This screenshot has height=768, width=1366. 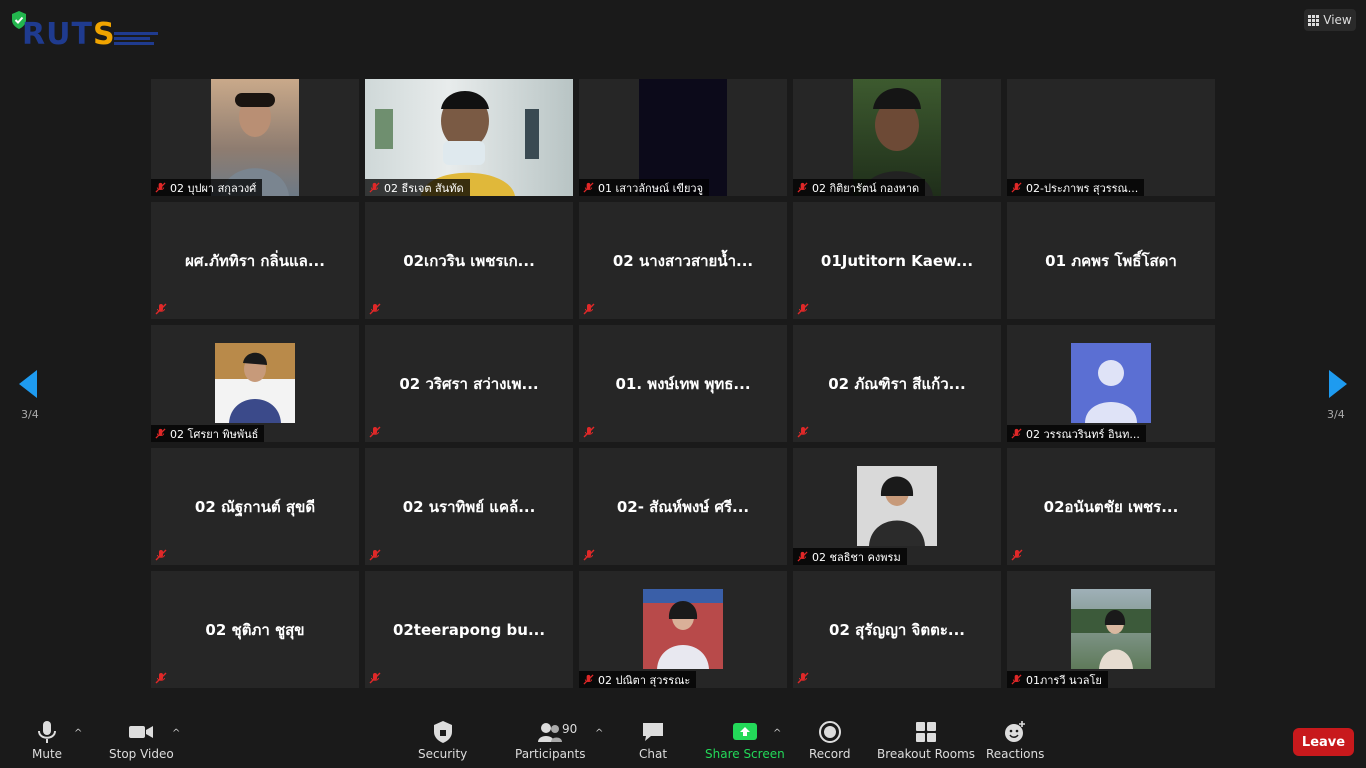 I want to click on participant-name-label: 02 กิติยารัตน์ กองหาด, so click(x=859, y=187).